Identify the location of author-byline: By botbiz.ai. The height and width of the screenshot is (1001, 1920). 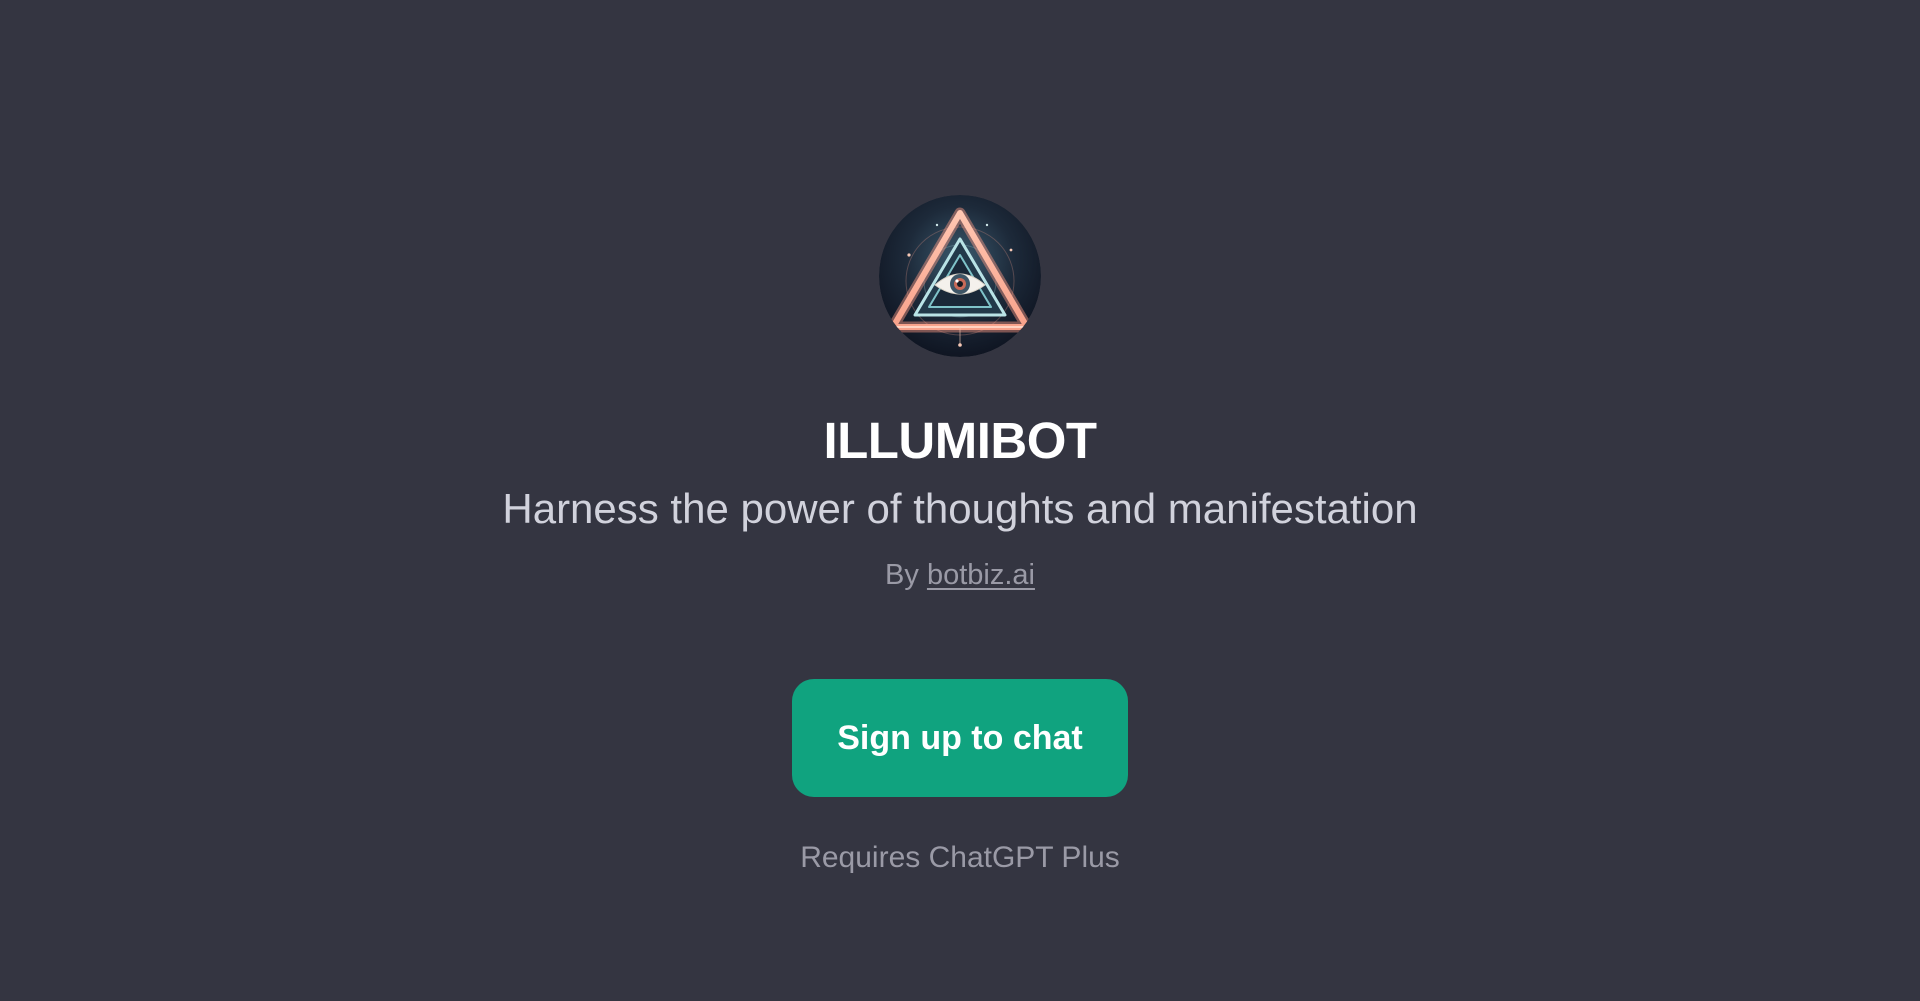
(960, 575).